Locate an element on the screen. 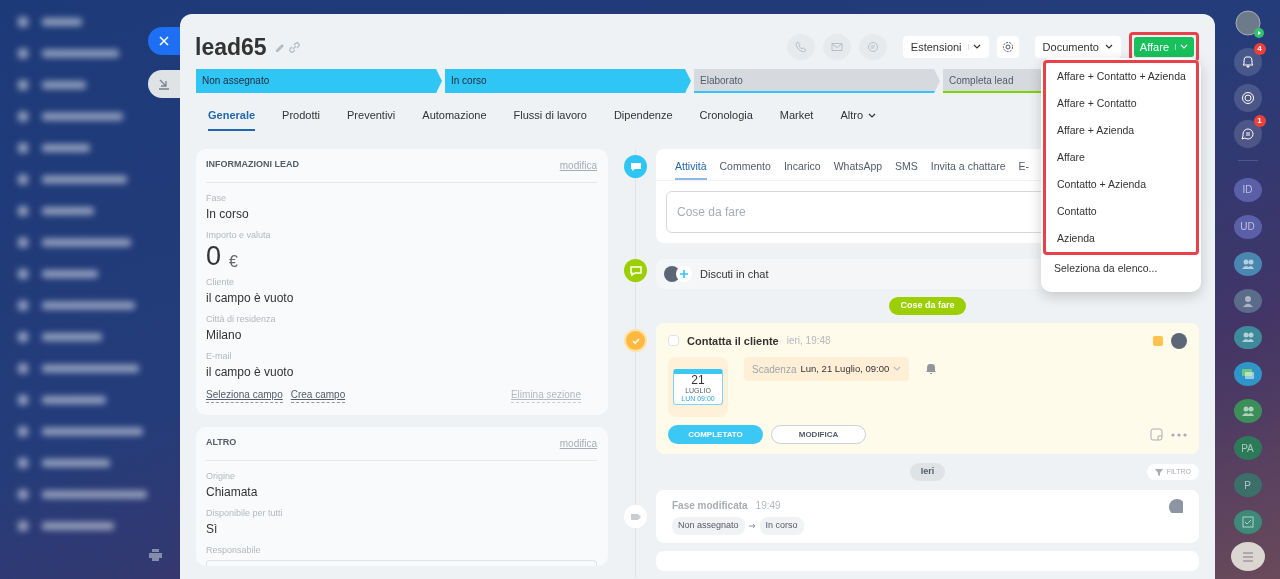 The image size is (1280, 579). document-dropdown: Documento is located at coordinates (1077, 47).